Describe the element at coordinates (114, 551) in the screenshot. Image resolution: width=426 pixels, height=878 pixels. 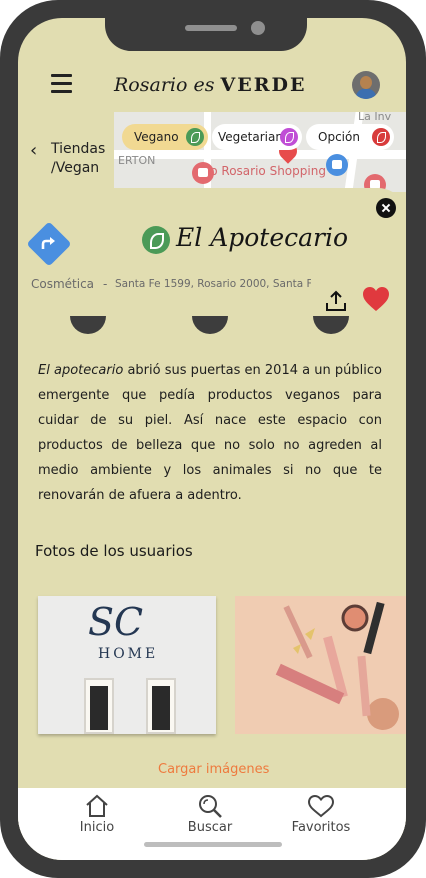
I see `photos-section-title: Fotos de los usuarios` at that location.